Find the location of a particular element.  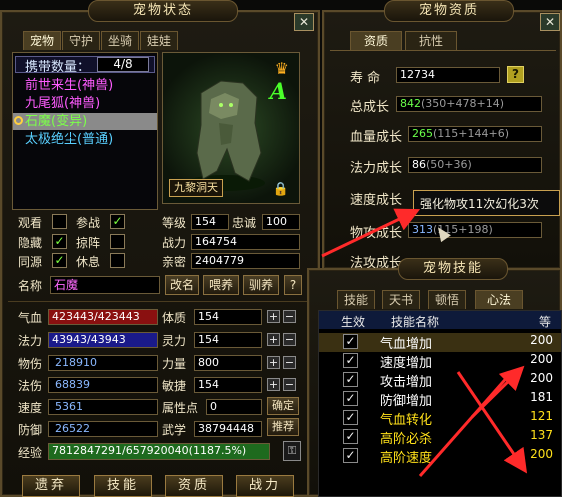

confirm-button: 确定 is located at coordinates (283, 406).